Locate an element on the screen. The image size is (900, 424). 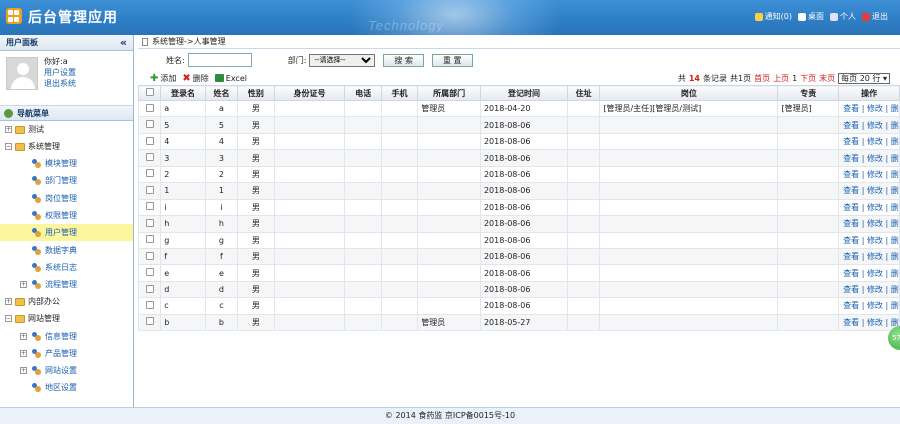
search-button: 搜 索 is located at coordinates (403, 60).